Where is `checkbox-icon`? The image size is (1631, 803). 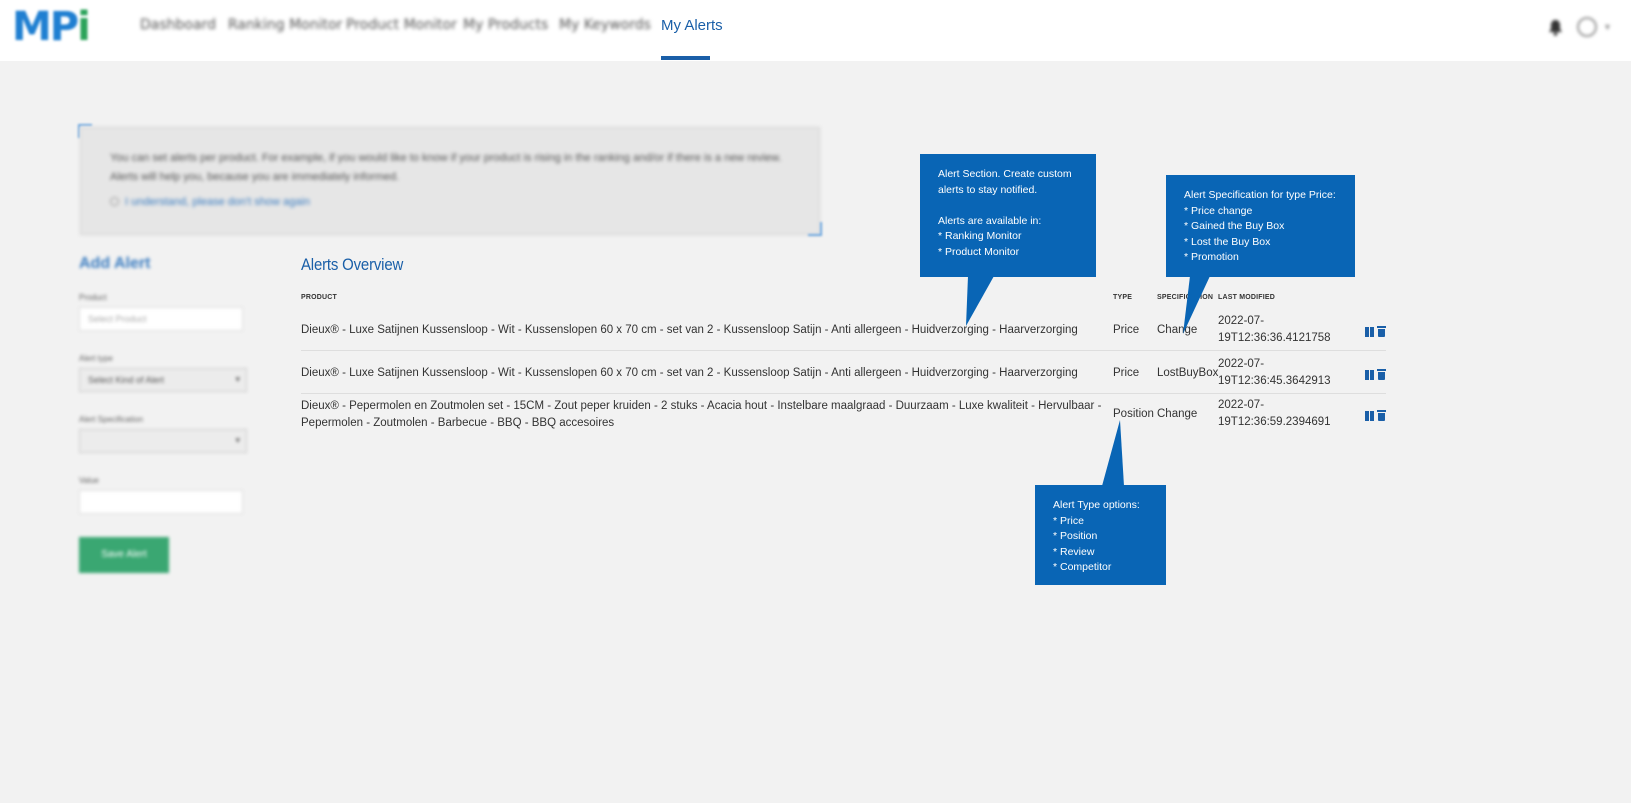 checkbox-icon is located at coordinates (114, 201).